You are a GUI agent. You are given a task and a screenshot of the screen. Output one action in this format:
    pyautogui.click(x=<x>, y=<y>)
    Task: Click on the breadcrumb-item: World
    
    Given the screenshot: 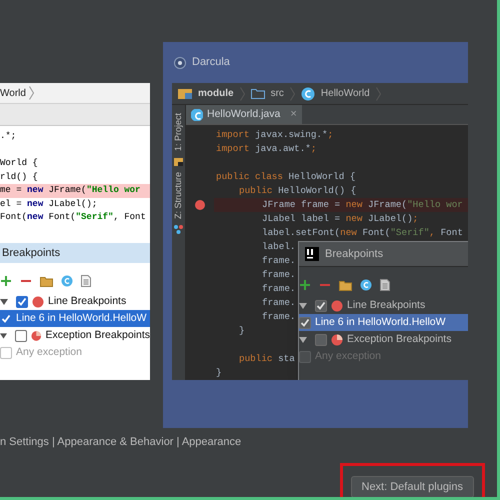 What is the action you would take?
    pyautogui.click(x=13, y=93)
    